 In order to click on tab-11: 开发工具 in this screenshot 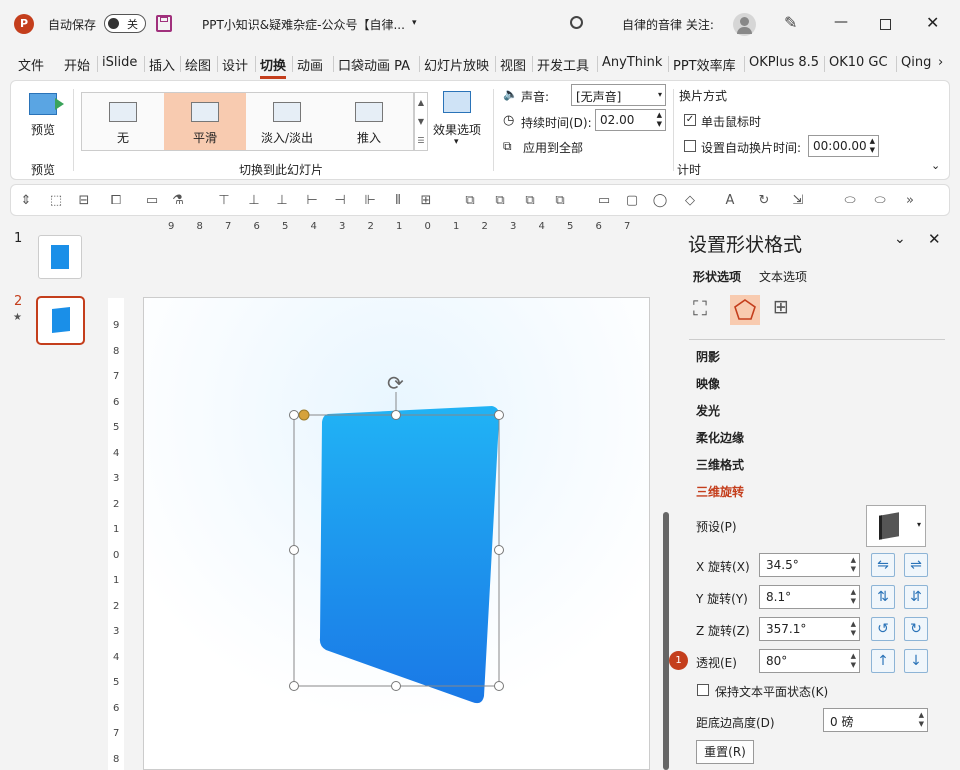, I will do `click(563, 64)`.